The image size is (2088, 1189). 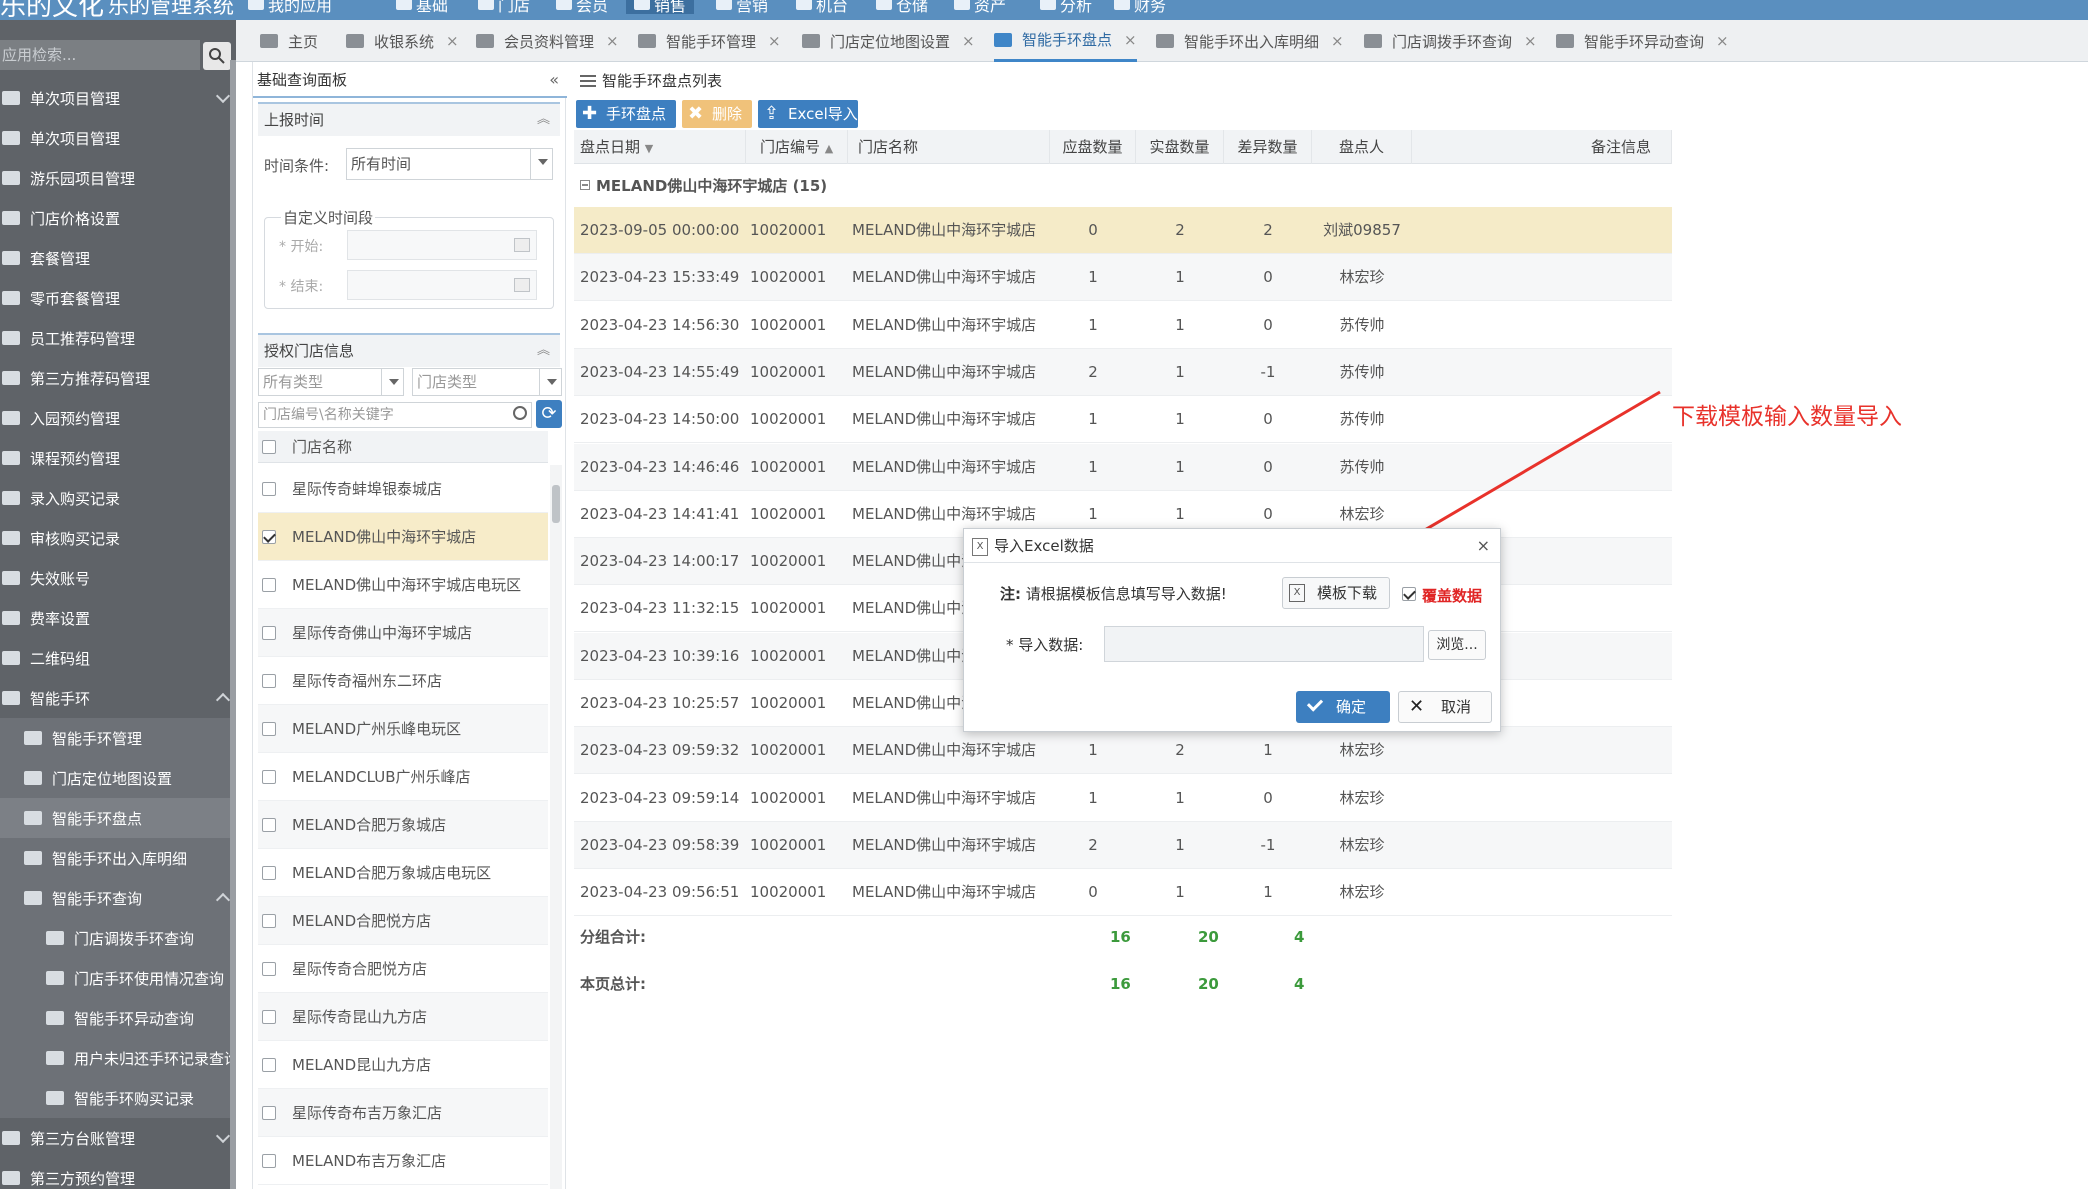 I want to click on cancel-button: ✕ 取消, so click(x=1445, y=707).